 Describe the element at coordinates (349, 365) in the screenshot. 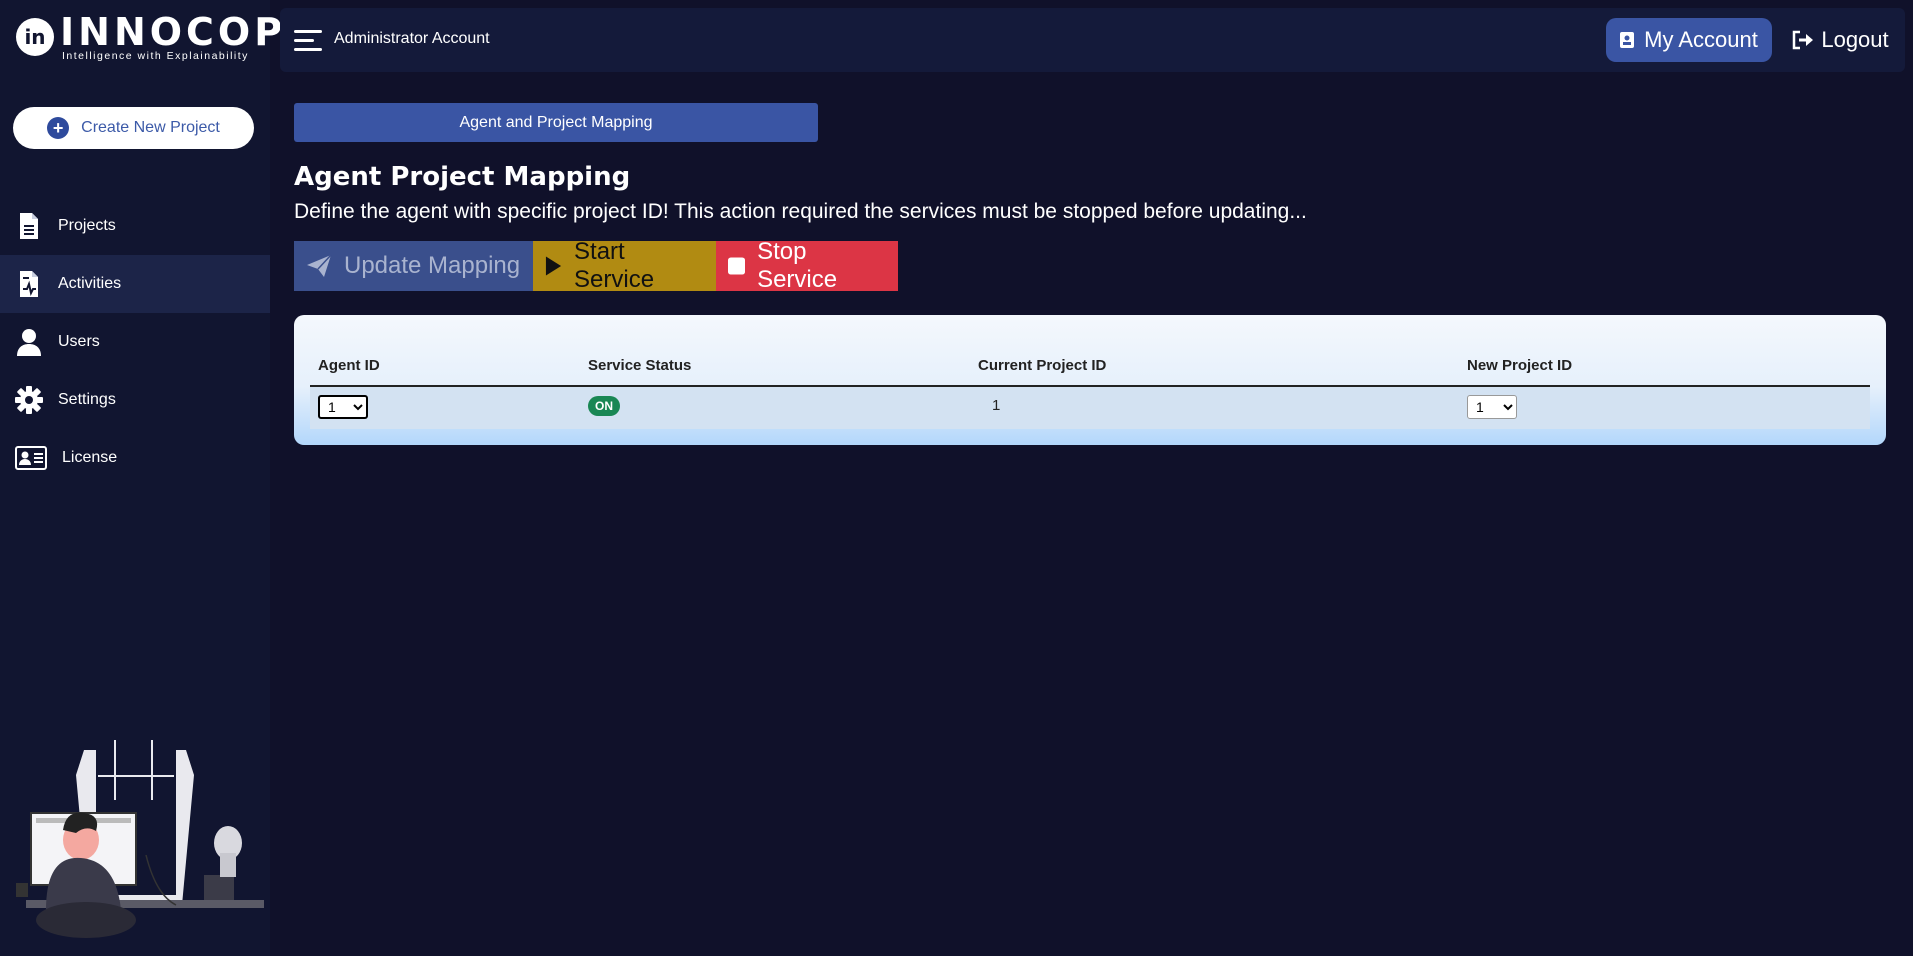

I see `column-header-agent-id: Agent ID` at that location.